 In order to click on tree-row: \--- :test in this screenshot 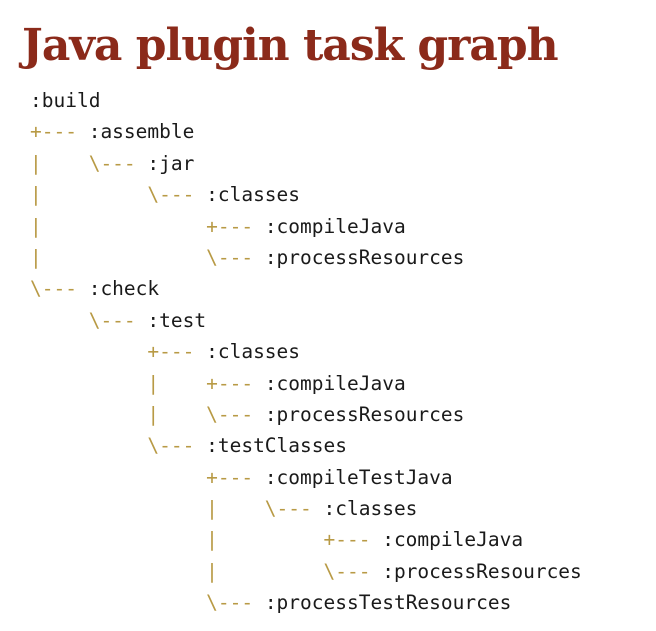, I will do `click(306, 320)`.